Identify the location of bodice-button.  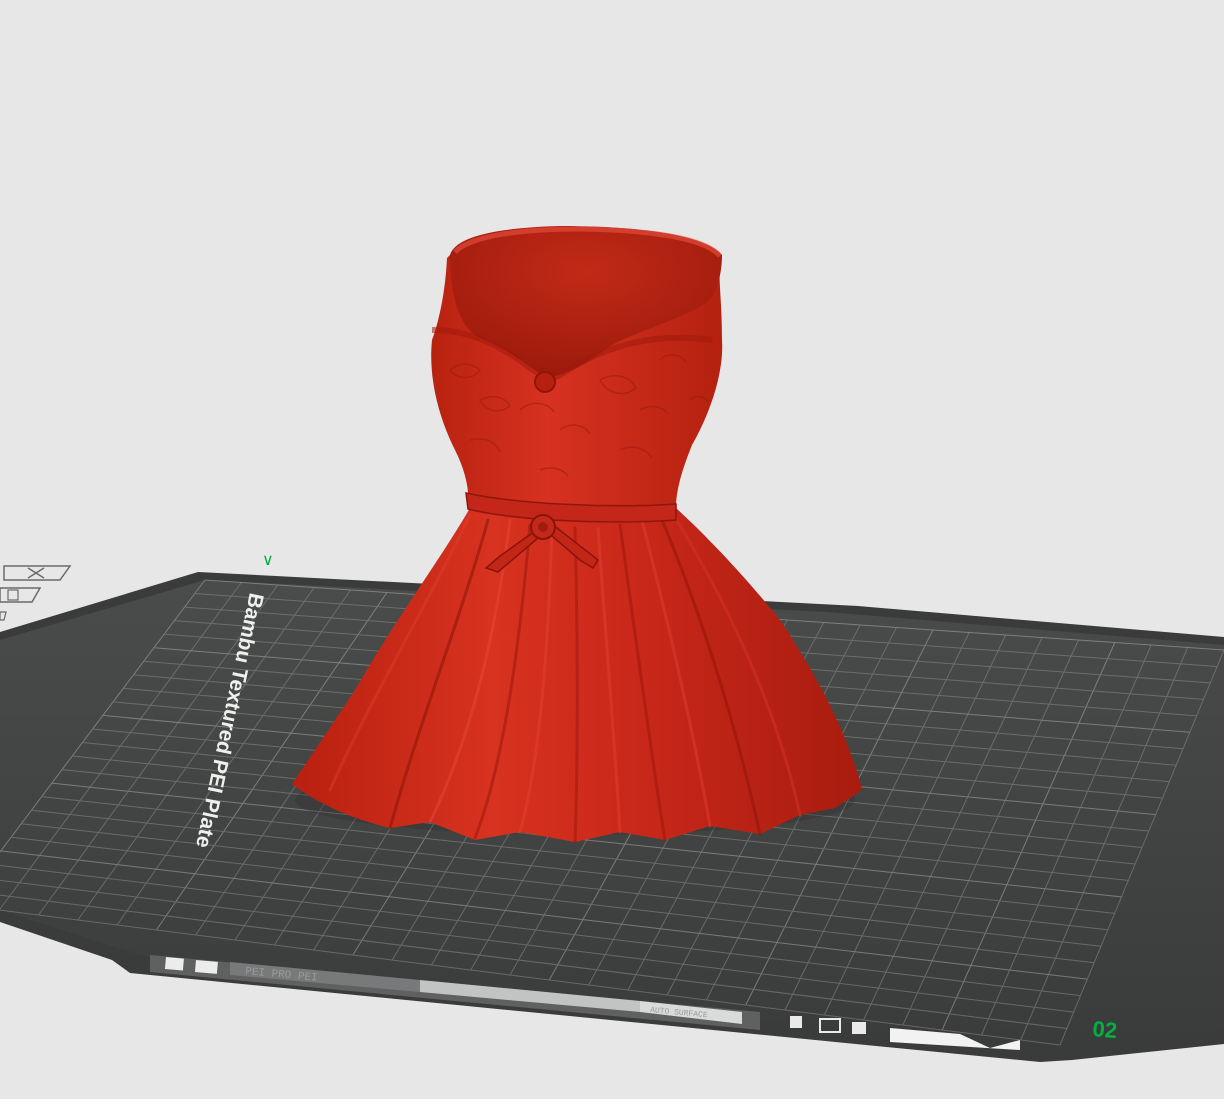
(545, 382).